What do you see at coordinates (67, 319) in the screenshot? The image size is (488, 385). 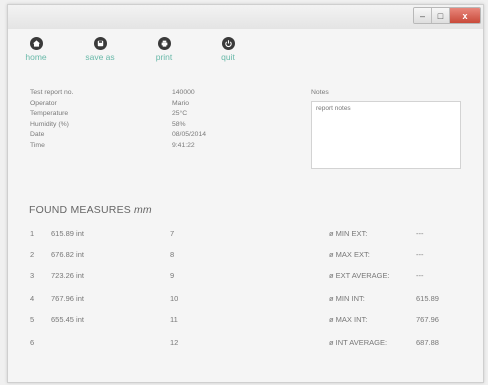 I see `measure-value: 655.45 int` at bounding box center [67, 319].